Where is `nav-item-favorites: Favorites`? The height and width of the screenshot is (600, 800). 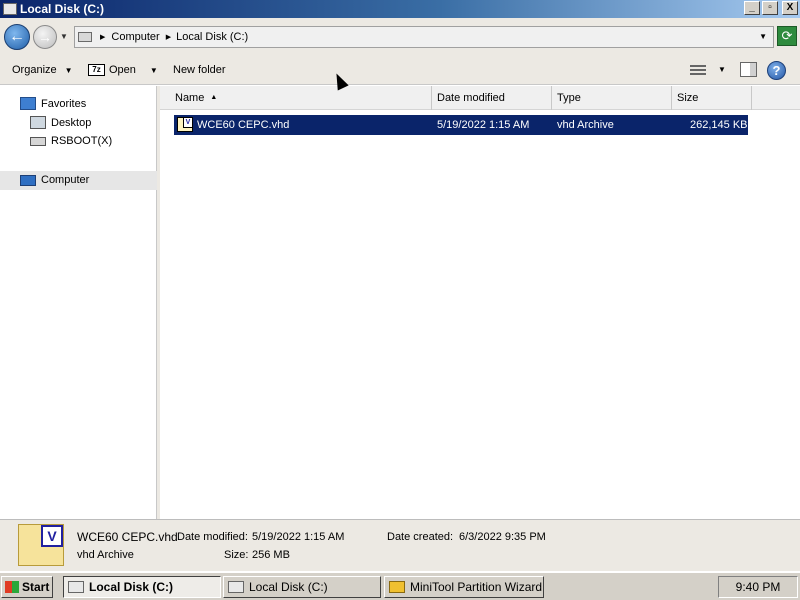
nav-item-favorites: Favorites is located at coordinates (53, 103).